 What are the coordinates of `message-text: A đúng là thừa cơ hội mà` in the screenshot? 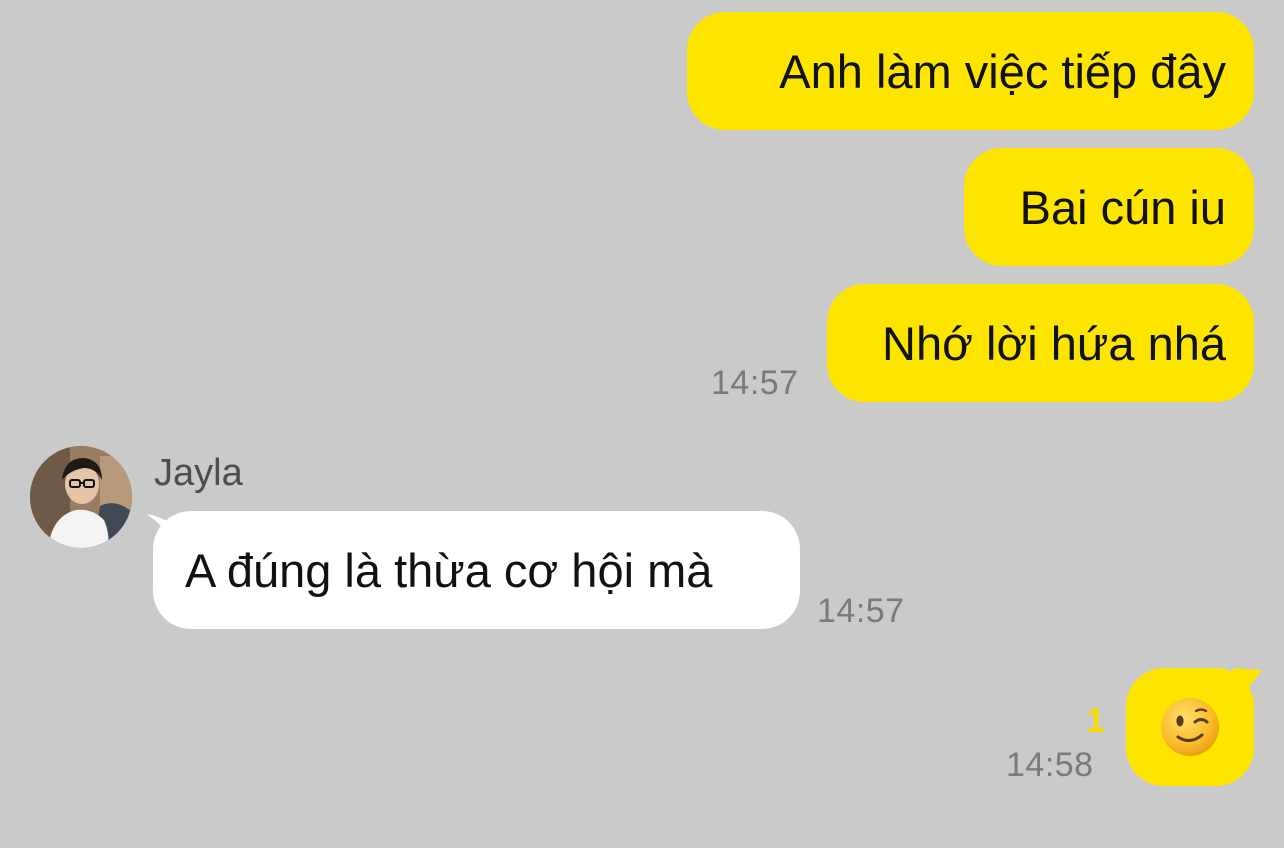 It's located at (449, 570).